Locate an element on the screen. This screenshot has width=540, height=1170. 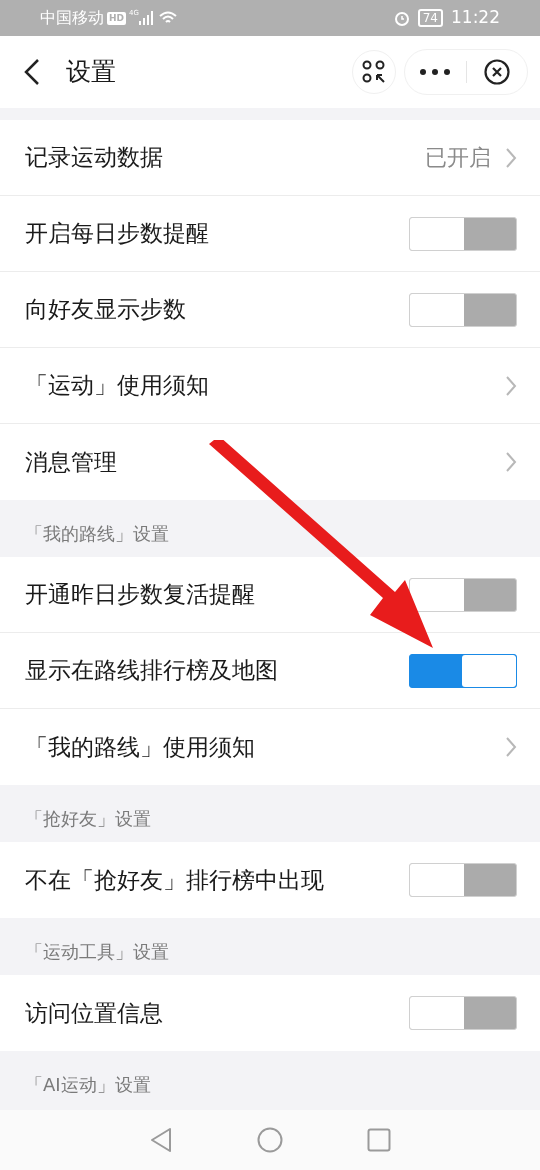
recents-square-icon is located at coordinates (379, 1140).